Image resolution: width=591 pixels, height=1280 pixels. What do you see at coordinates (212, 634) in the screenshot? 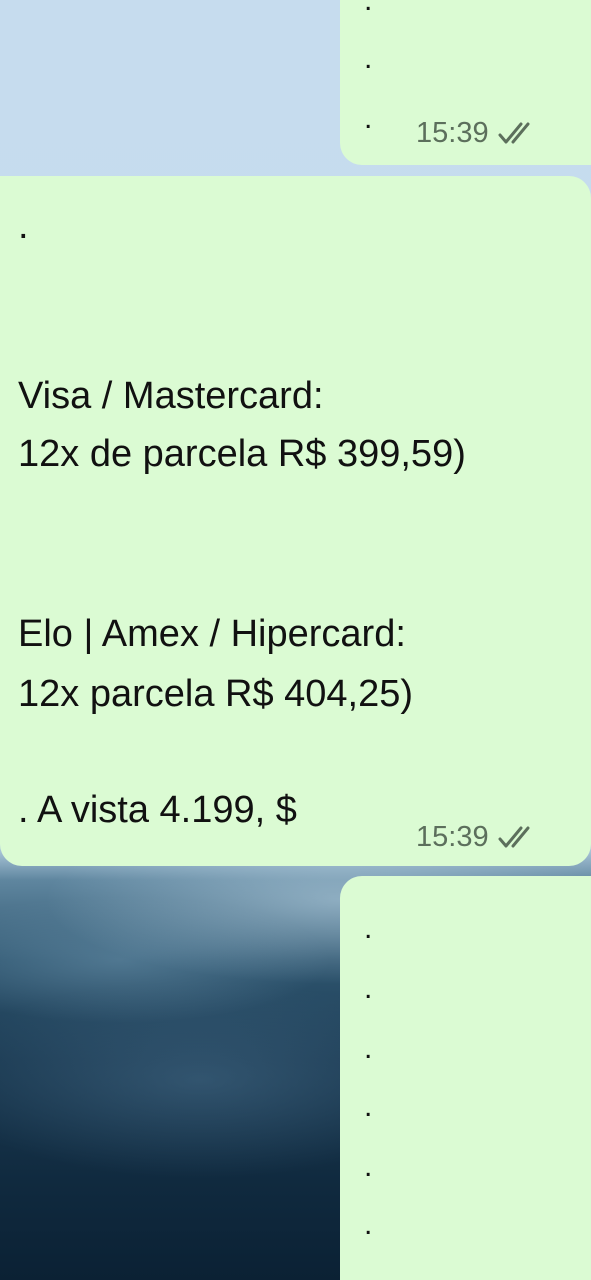
I see `message-line: Elo | Amex / Hipercard:` at bounding box center [212, 634].